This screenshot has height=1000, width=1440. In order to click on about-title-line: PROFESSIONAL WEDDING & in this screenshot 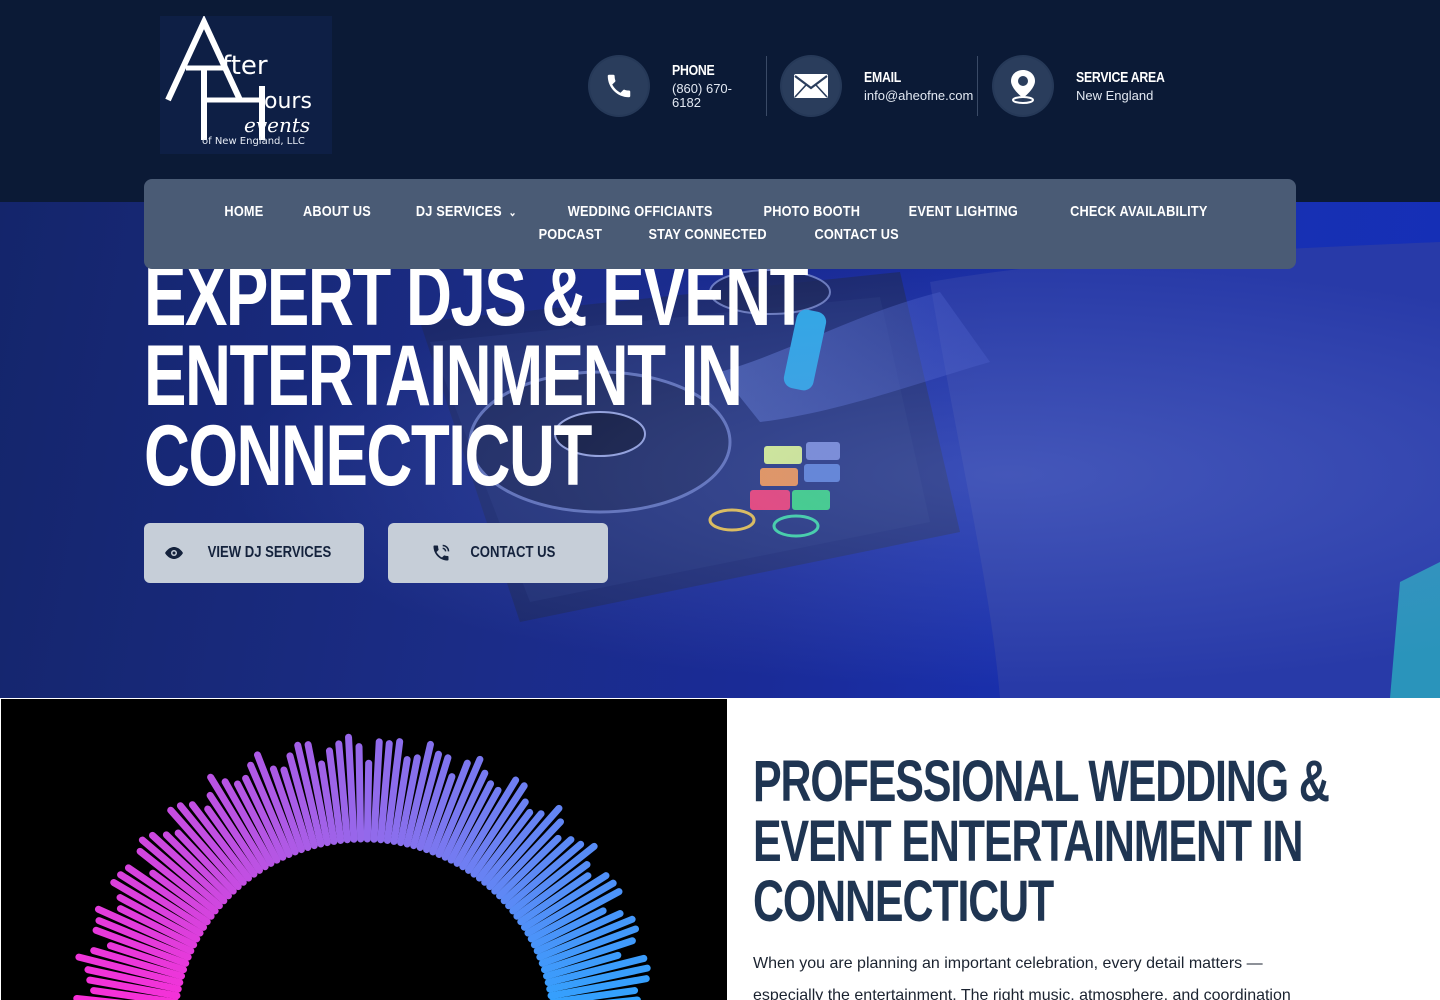, I will do `click(1041, 781)`.